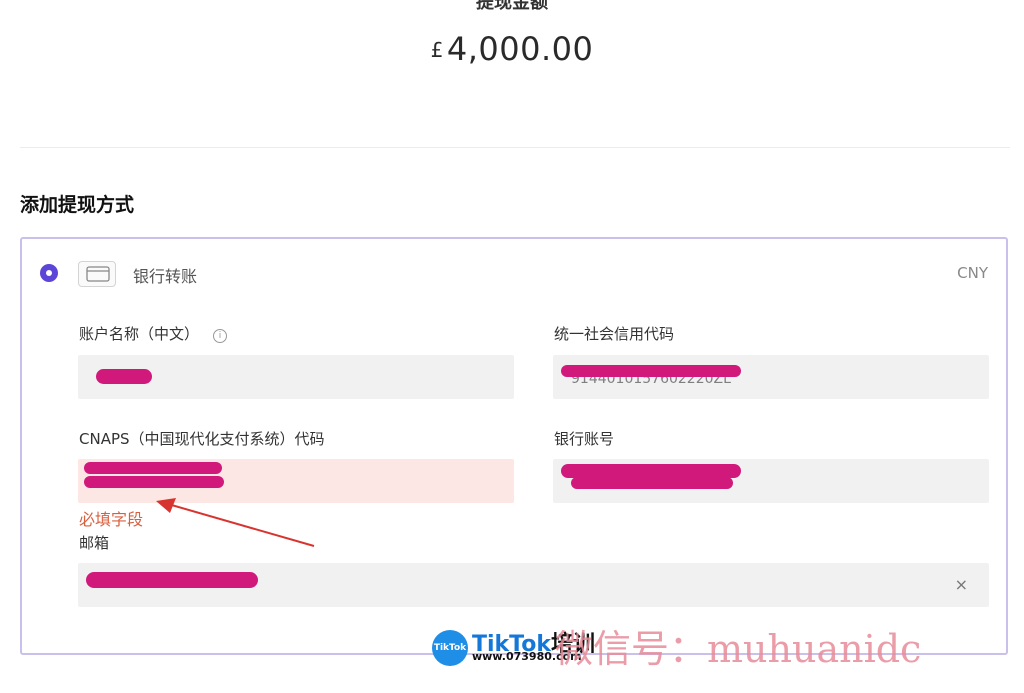 The image size is (1024, 693). What do you see at coordinates (235, 522) in the screenshot?
I see `annotation-arrow` at bounding box center [235, 522].